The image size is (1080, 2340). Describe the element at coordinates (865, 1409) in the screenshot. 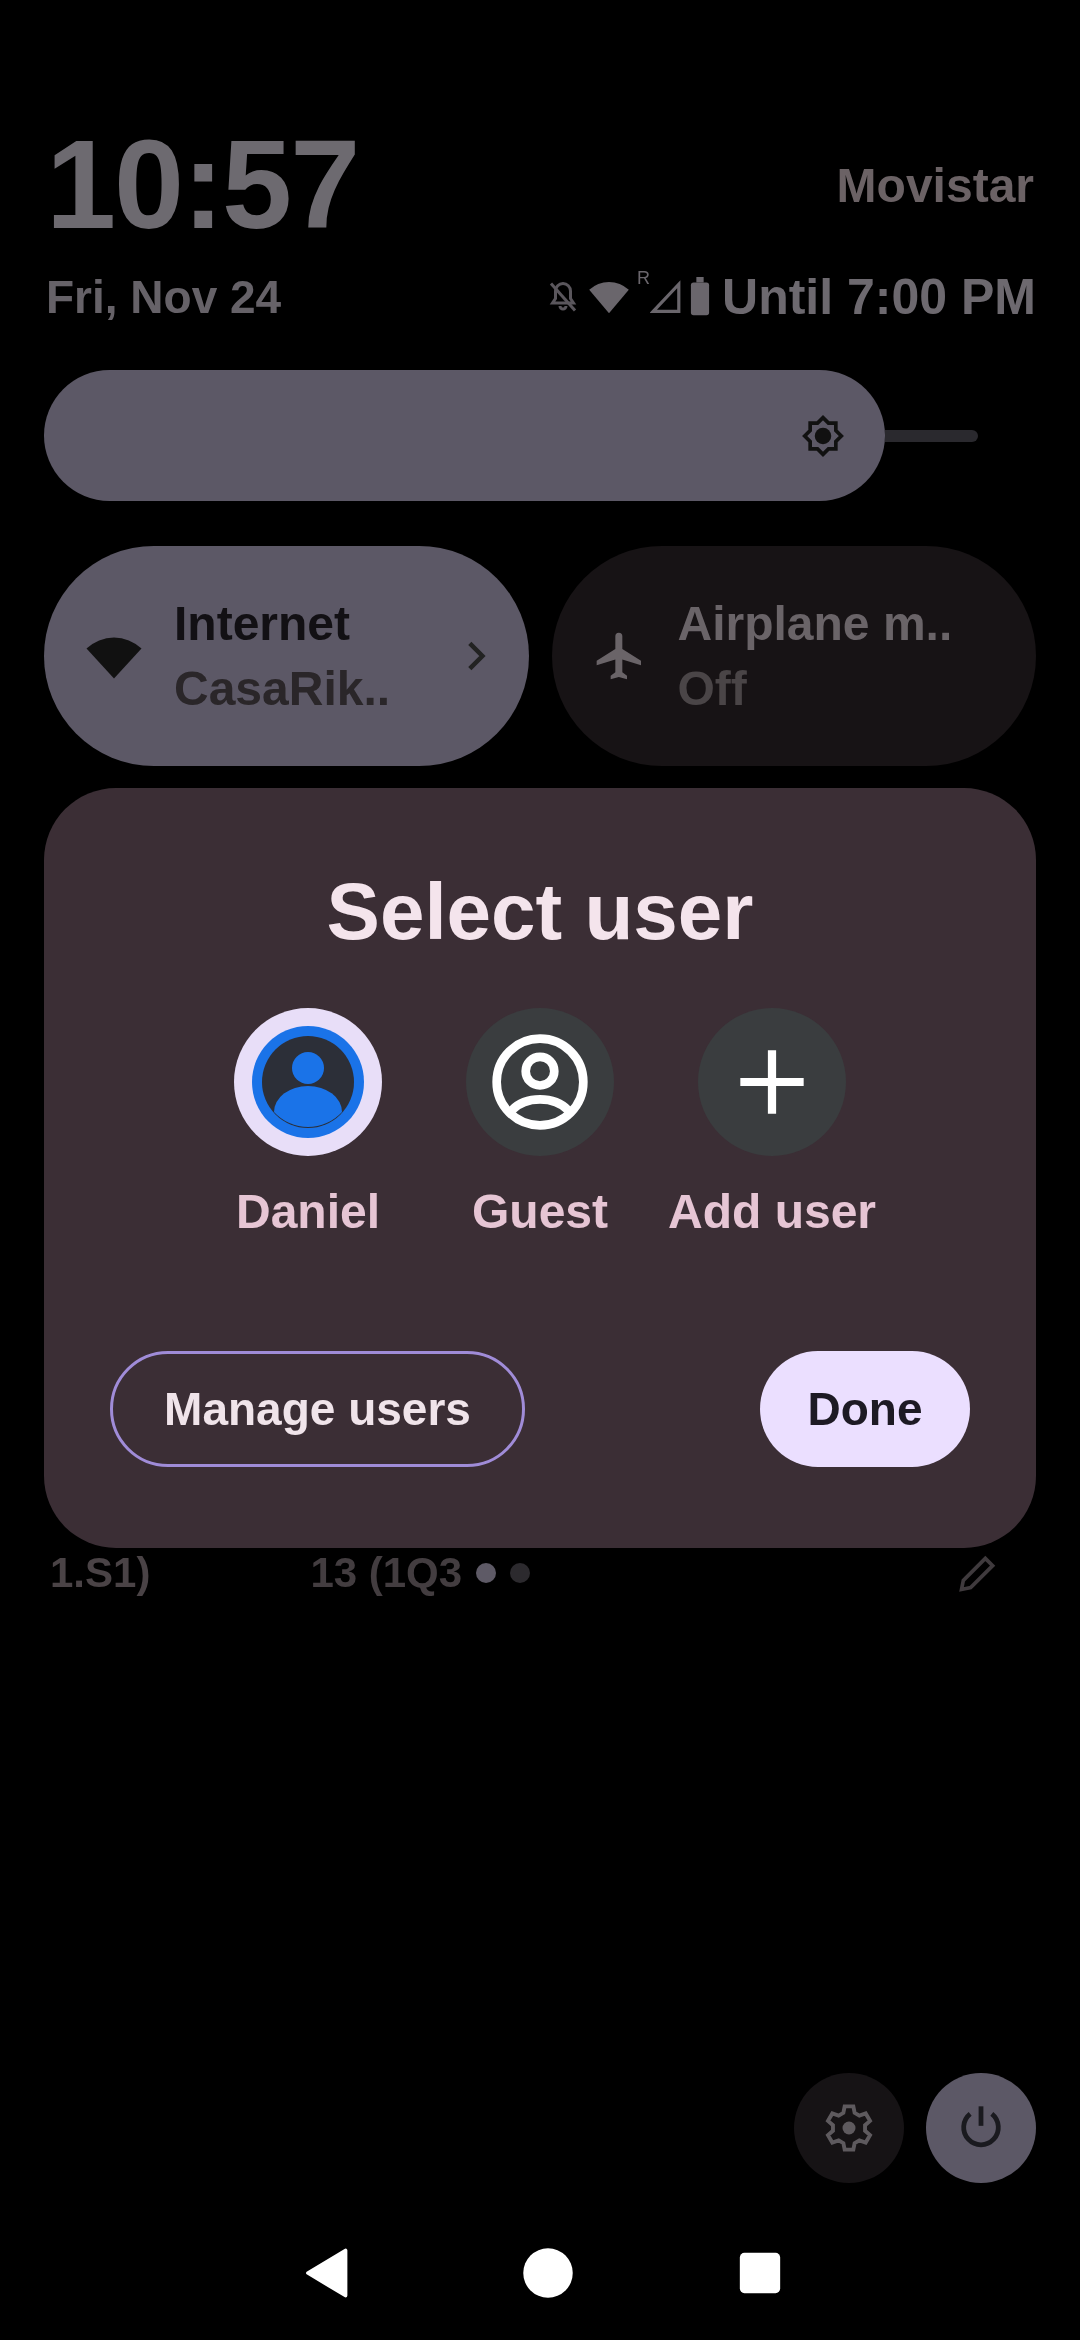

I see `dialog-button: Done` at that location.